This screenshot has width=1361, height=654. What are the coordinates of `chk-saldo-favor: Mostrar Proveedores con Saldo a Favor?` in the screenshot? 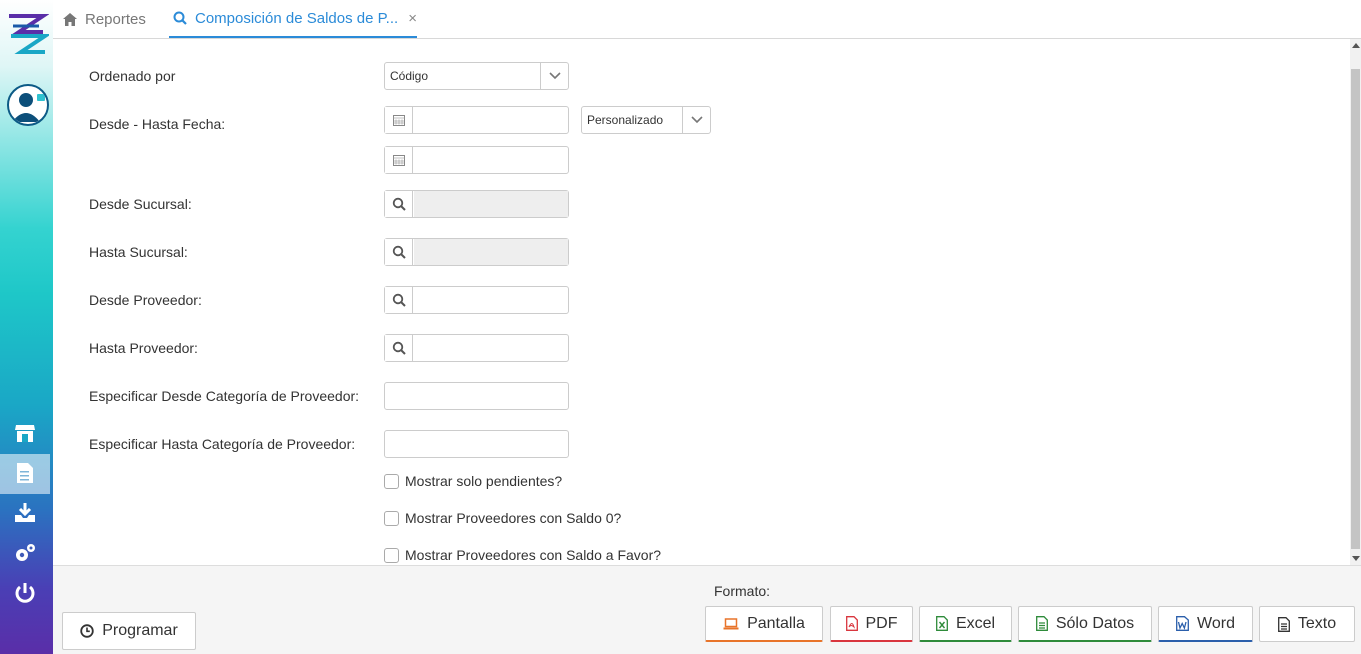 It's located at (522, 555).